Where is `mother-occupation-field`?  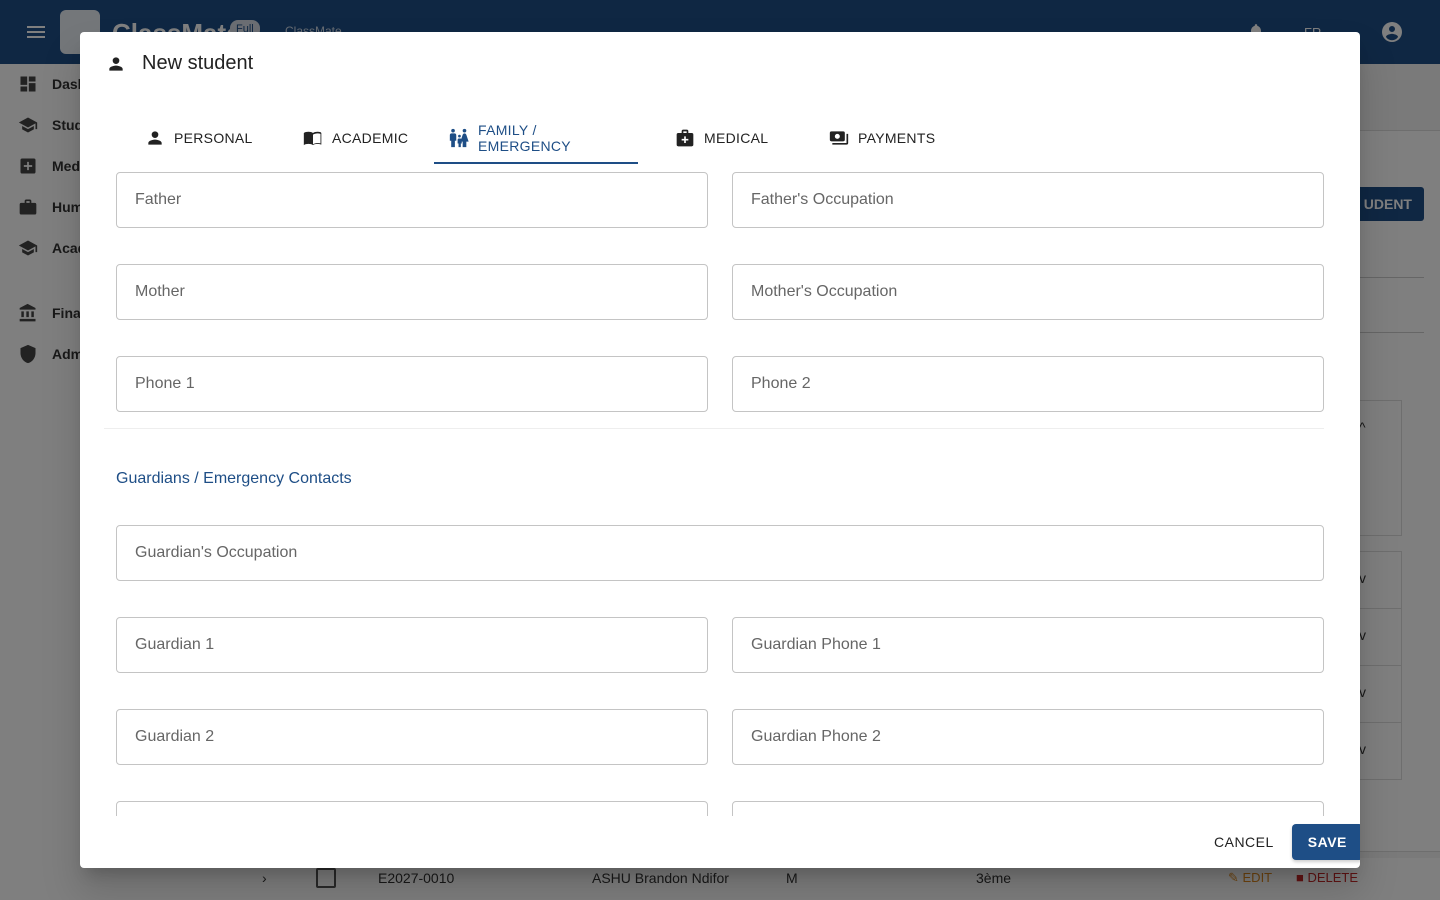 mother-occupation-field is located at coordinates (1028, 292).